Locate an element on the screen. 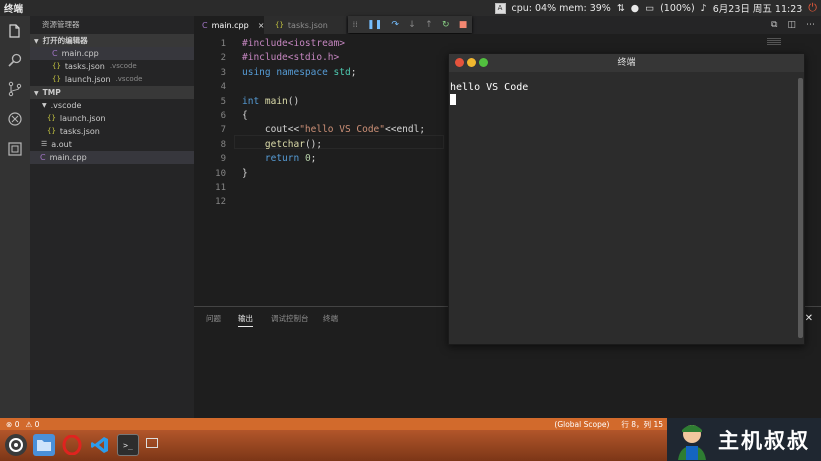 The height and width of the screenshot is (461, 821). code-token: (); is located at coordinates (313, 144).